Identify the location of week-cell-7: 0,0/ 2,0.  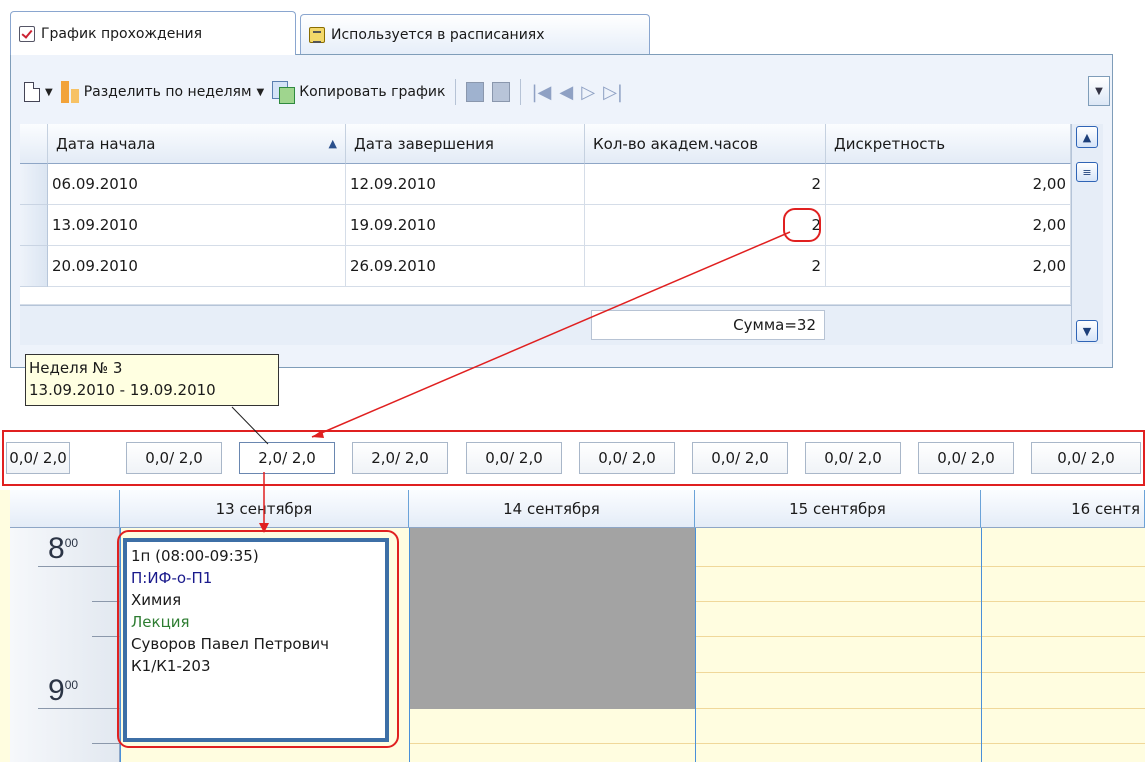
(740, 458).